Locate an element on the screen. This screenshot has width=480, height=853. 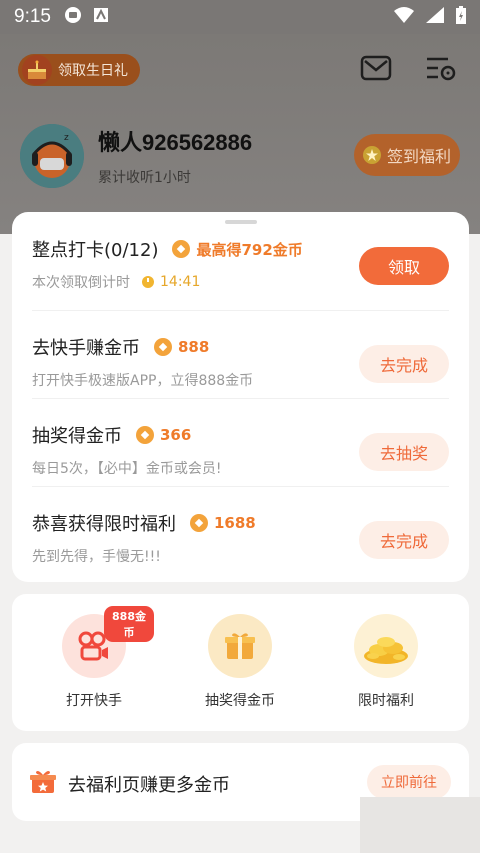
shortcut-limited-welfare: 限时福利 is located at coordinates (386, 662).